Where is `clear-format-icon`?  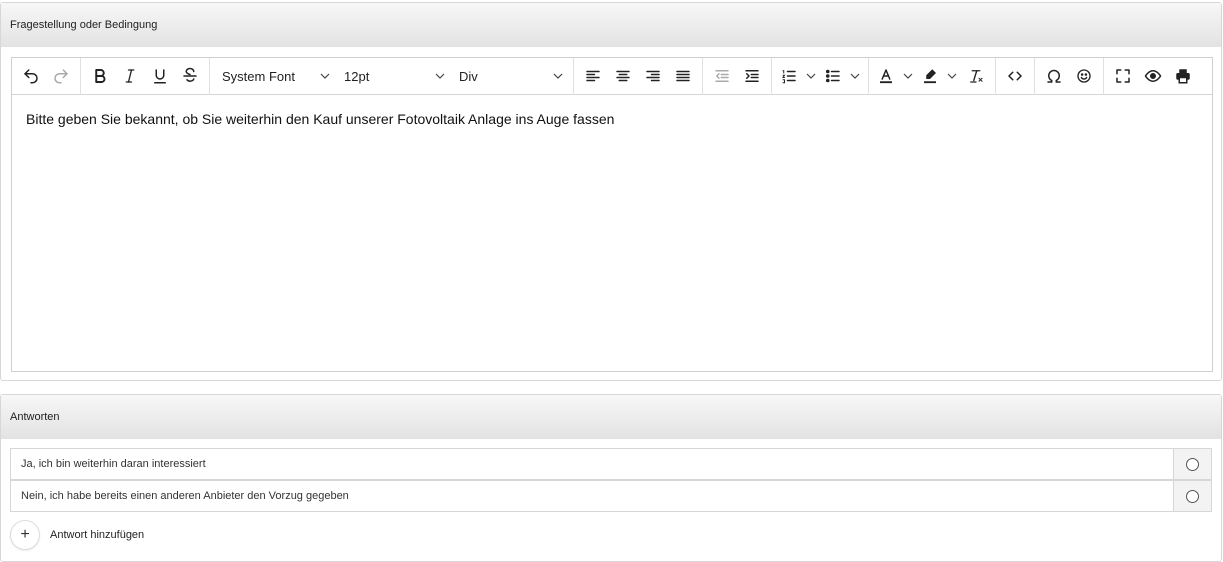
clear-format-icon is located at coordinates (976, 76).